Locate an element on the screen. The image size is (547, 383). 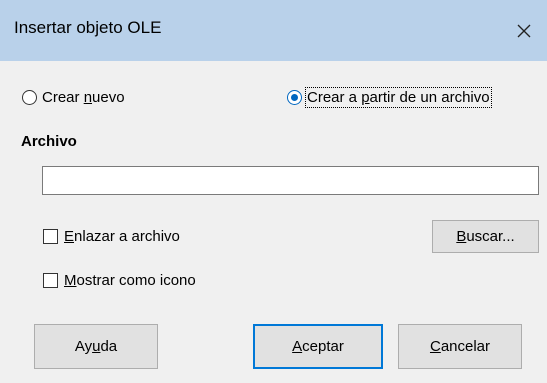
checkbox-link-to-file: Enlazar a archivo is located at coordinates (111, 236).